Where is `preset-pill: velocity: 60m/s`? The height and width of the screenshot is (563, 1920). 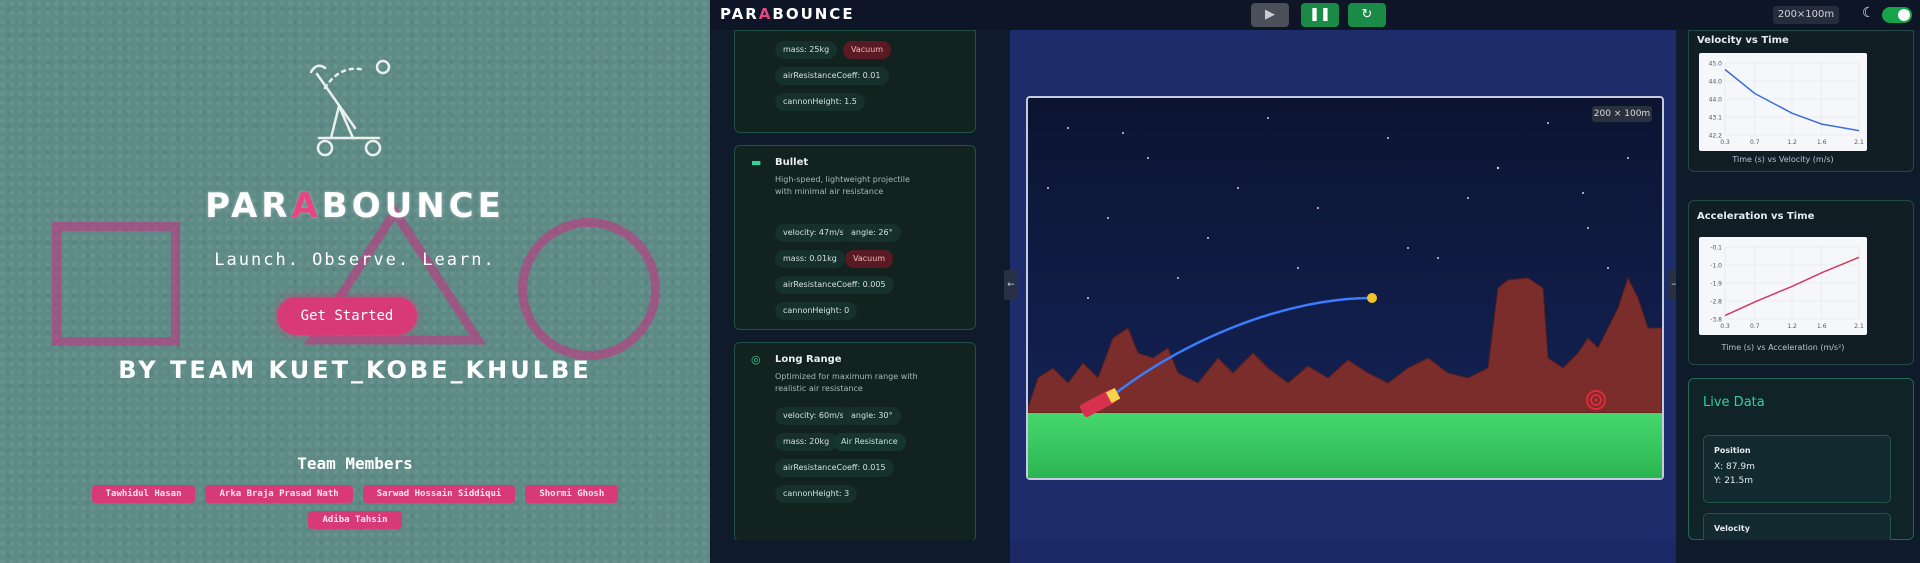 preset-pill: velocity: 60m/s is located at coordinates (813, 416).